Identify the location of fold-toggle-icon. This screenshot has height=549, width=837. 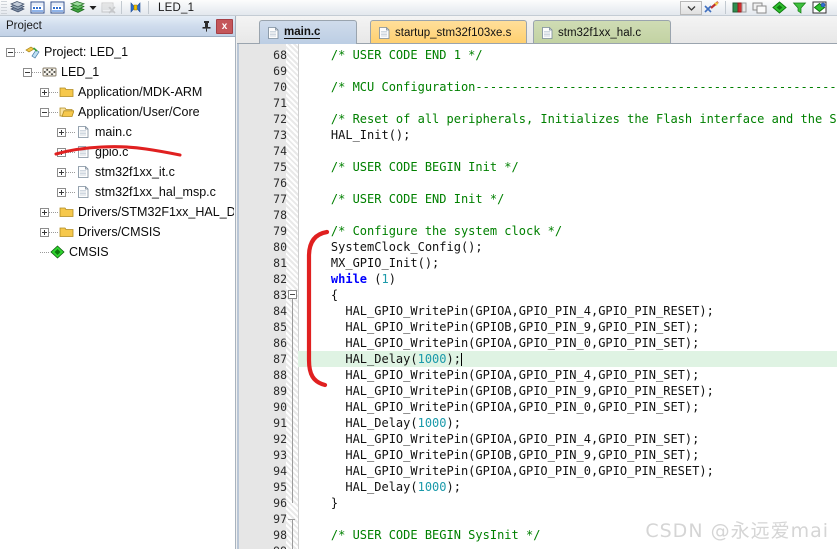
(292, 294).